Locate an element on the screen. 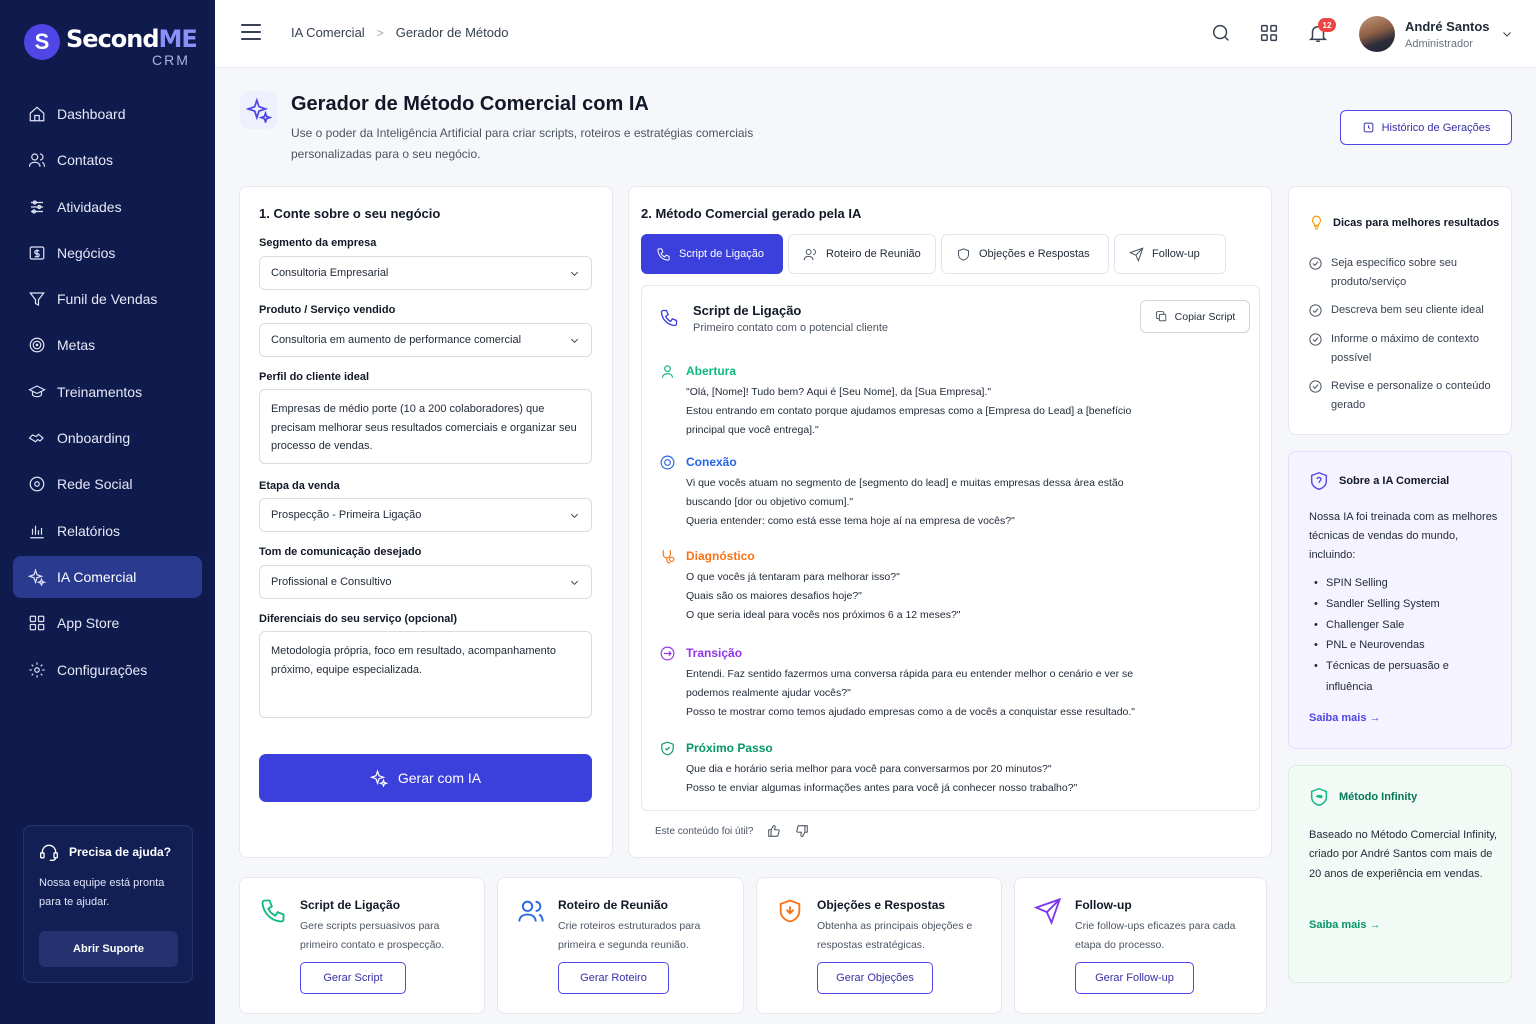 The width and height of the screenshot is (1536, 1024). copy-button-label: Copiar Script is located at coordinates (1205, 316).